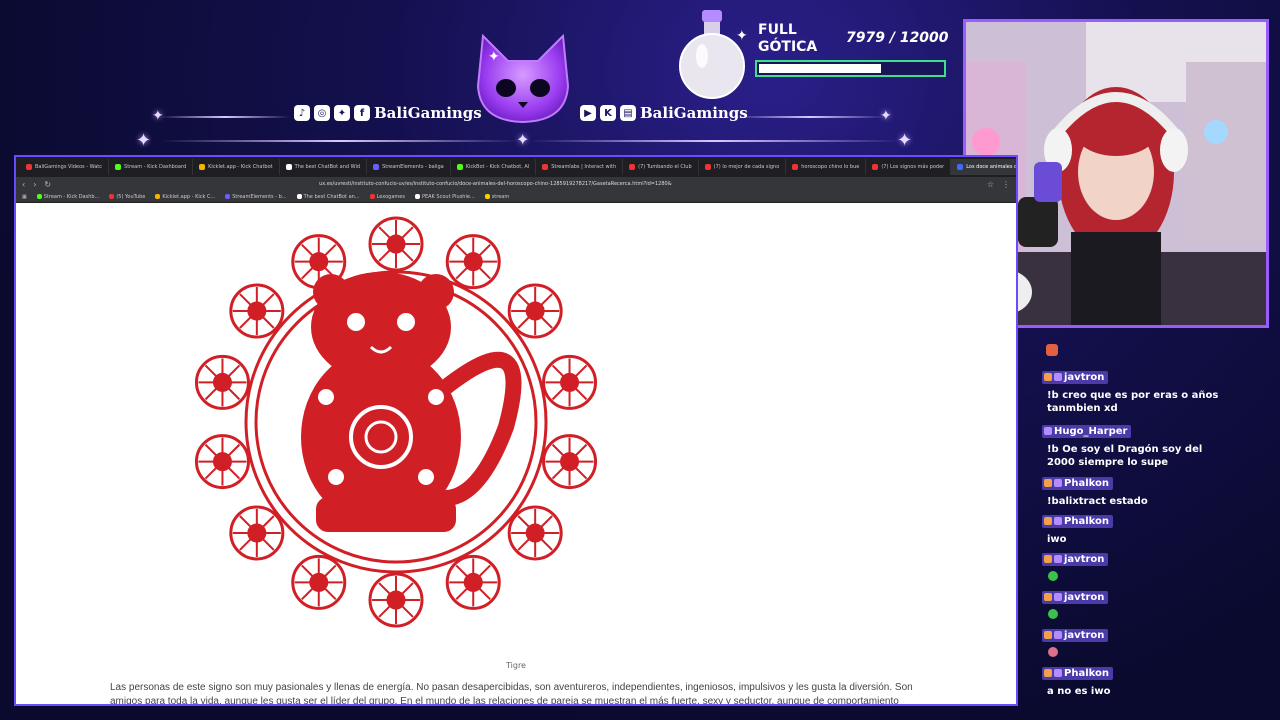  I want to click on browser-tab: KickBot - Kick Chatbot, Al, so click(494, 167).